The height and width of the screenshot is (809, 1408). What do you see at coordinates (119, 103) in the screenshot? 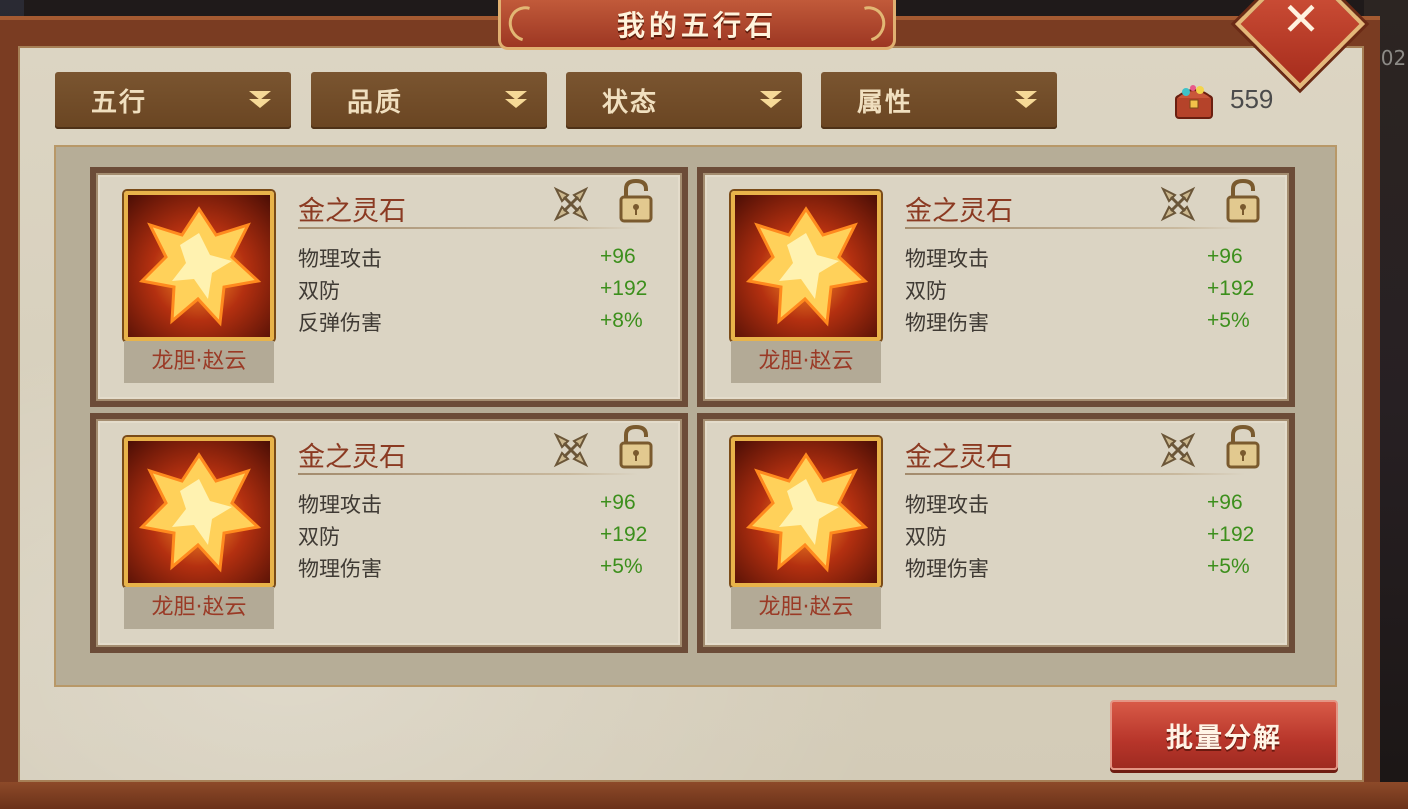
I see `filter-label: 五行` at bounding box center [119, 103].